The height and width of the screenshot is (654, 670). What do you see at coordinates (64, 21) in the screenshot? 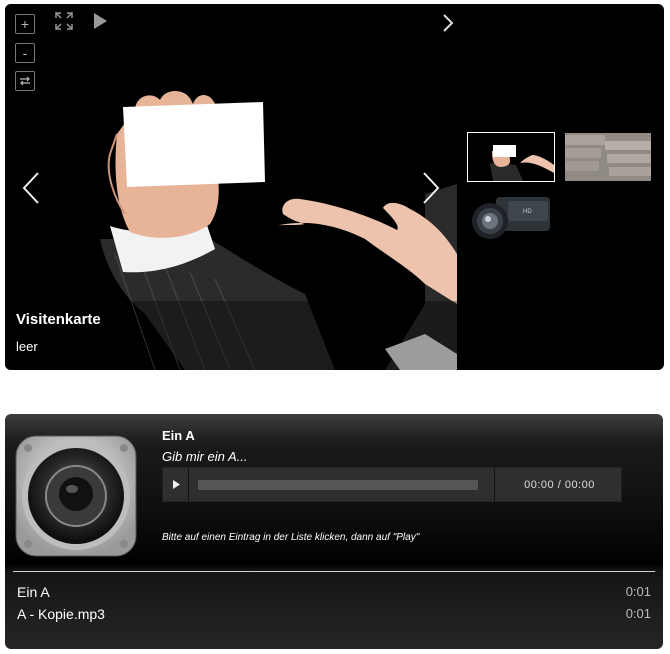
I see `fullscreen-icon` at bounding box center [64, 21].